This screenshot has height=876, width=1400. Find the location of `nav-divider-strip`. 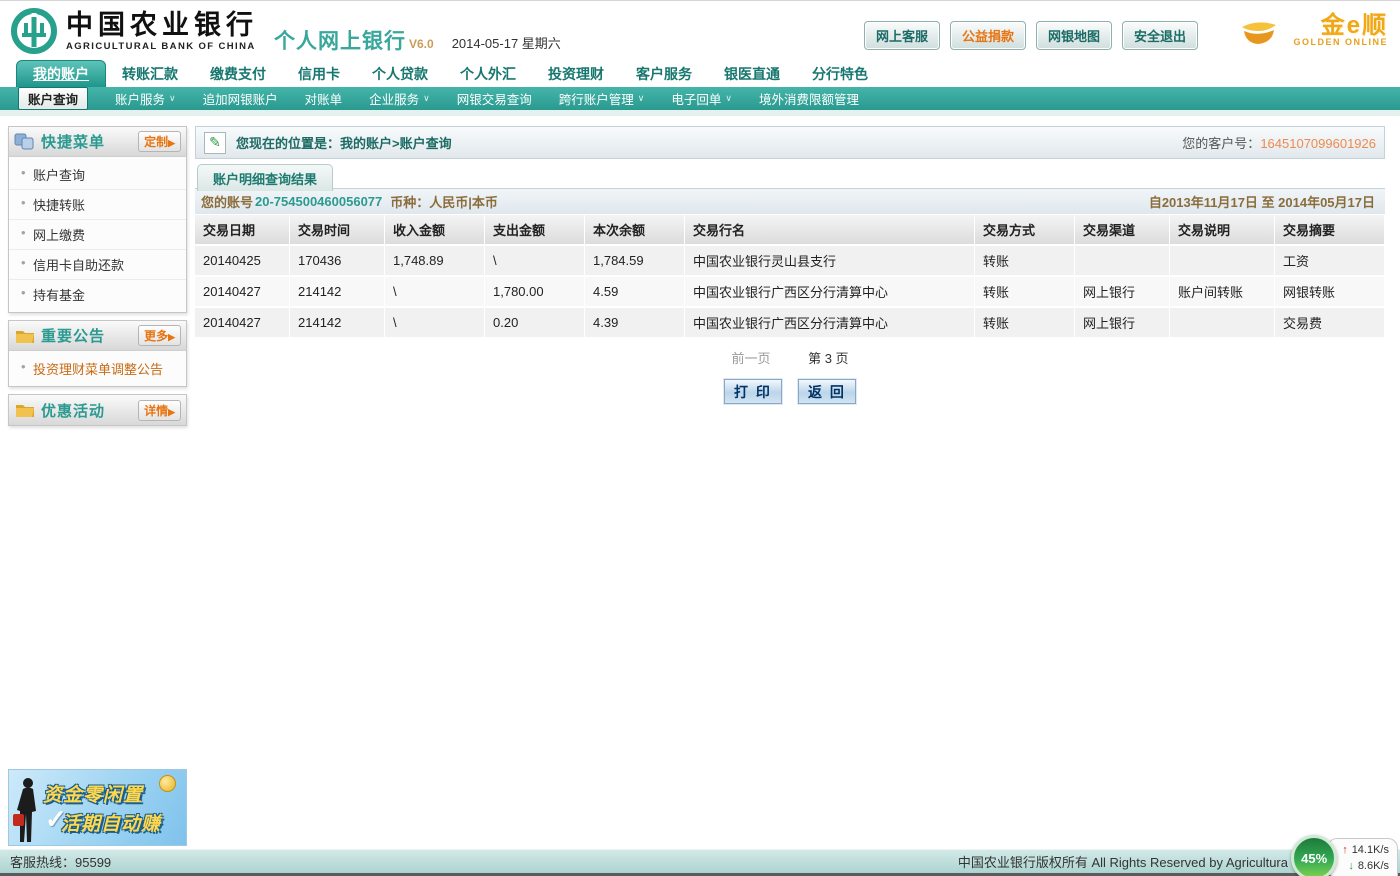

nav-divider-strip is located at coordinates (700, 113).